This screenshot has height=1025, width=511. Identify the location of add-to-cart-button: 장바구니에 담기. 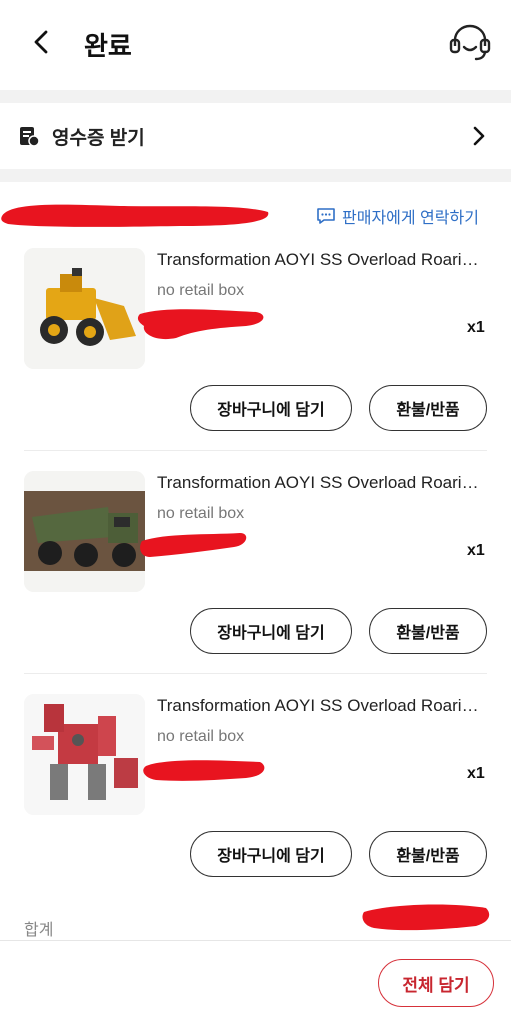
(271, 854).